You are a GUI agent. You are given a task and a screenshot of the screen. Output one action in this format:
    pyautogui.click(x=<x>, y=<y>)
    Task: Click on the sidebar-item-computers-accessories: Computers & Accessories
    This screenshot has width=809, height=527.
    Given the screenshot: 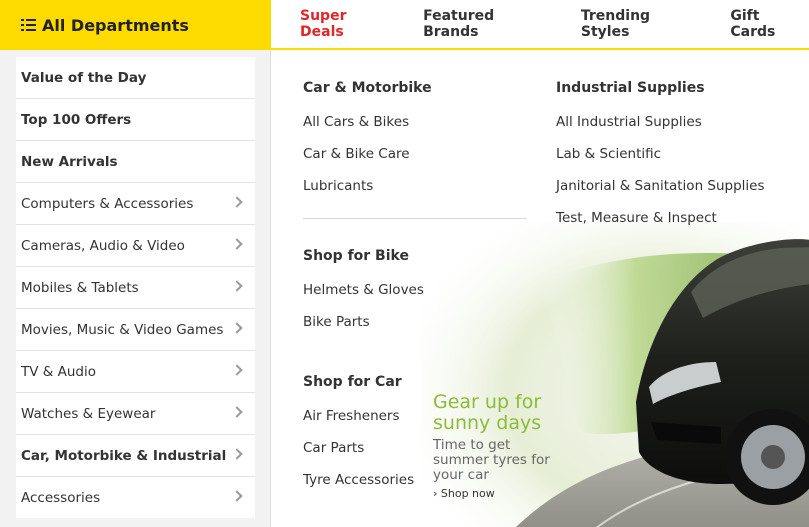 What is the action you would take?
    pyautogui.click(x=135, y=204)
    